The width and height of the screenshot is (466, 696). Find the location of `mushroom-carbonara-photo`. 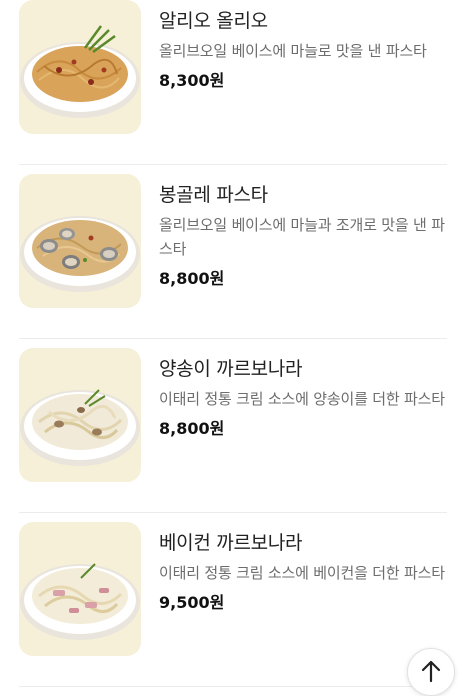

mushroom-carbonara-photo is located at coordinates (80, 415).